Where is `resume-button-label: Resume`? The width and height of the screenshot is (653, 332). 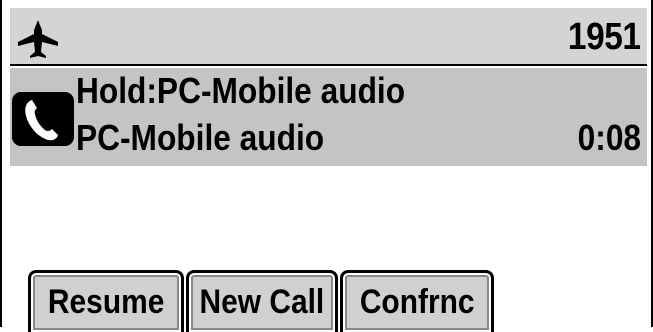 resume-button-label: Resume is located at coordinates (106, 302).